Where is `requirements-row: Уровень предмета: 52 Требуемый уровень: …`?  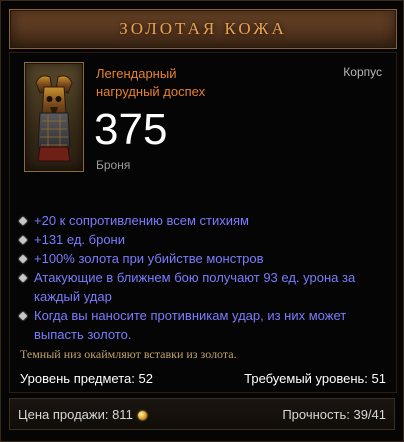 requirements-row: Уровень предмета: 52 Требуемый уровень: … is located at coordinates (203, 378).